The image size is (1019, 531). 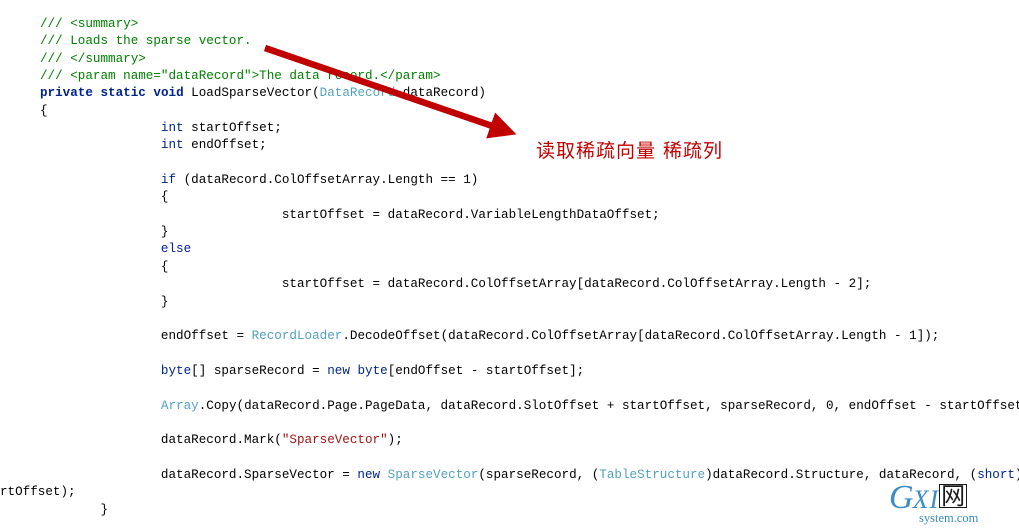 What do you see at coordinates (652, 474) in the screenshot?
I see `code-token-type: TableStructure` at bounding box center [652, 474].